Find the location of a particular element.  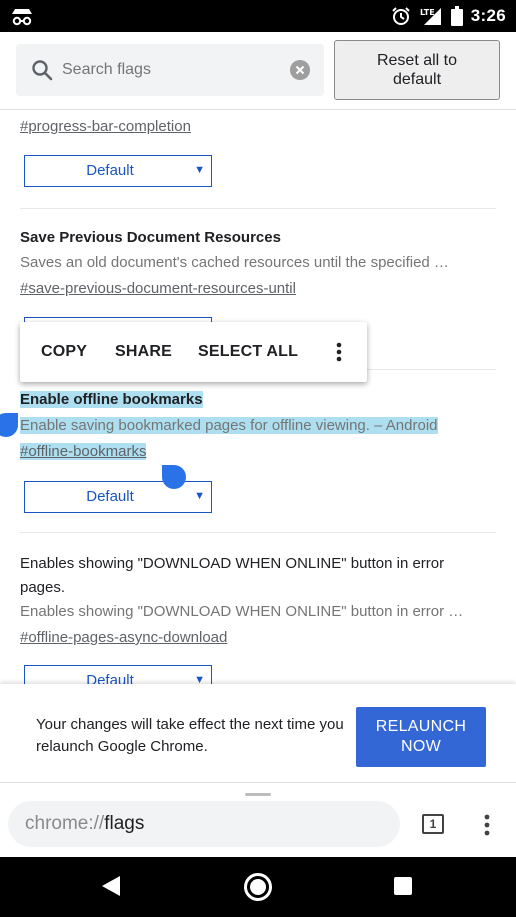

text-selection-menu: COPY SHARE SELECT ALL is located at coordinates (193, 352).